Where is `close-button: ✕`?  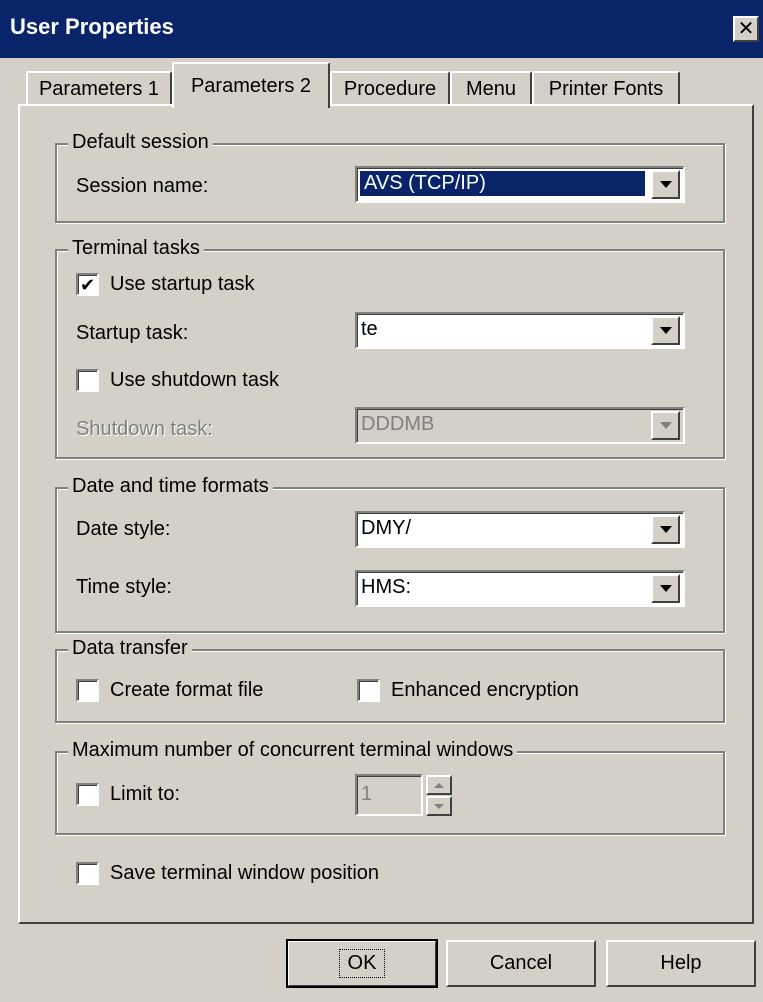 close-button: ✕ is located at coordinates (746, 29).